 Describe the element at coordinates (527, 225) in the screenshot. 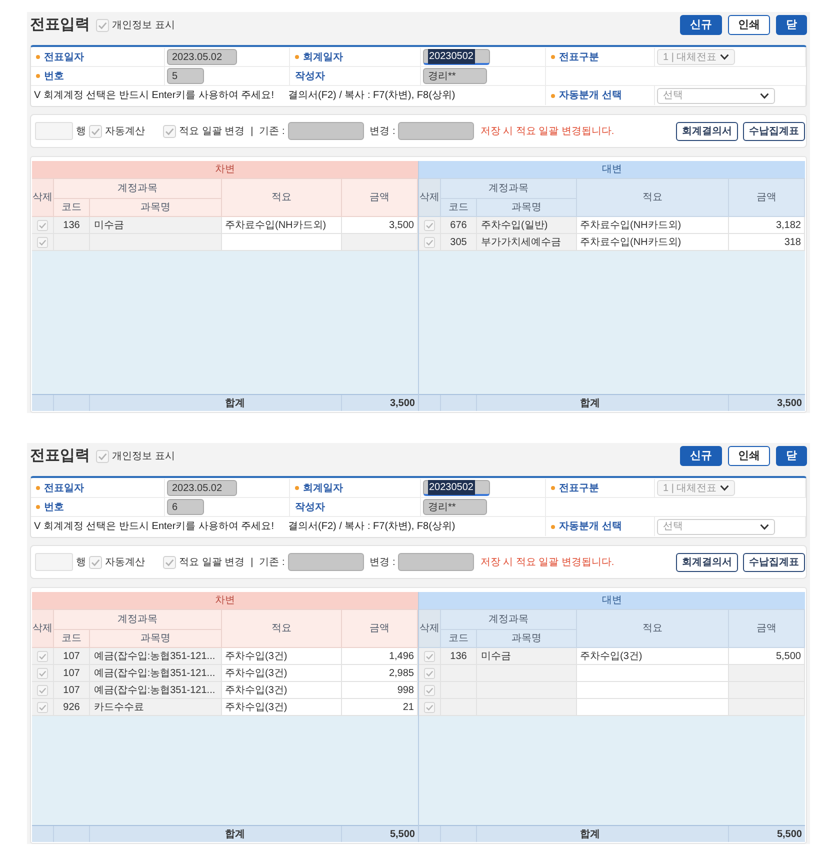

I see `table-cell: 주차수입(일반)` at that location.